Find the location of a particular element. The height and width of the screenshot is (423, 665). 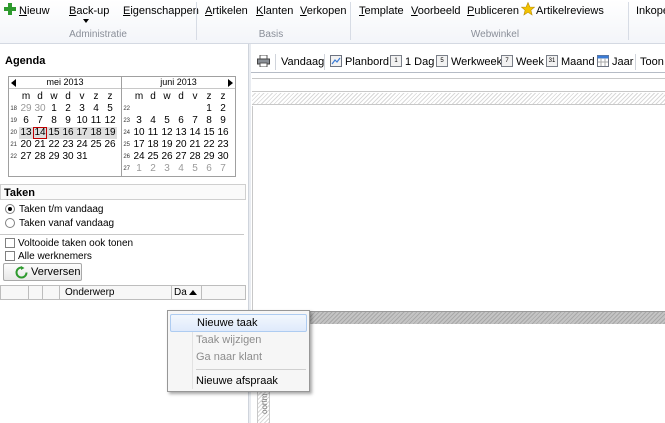

printer-icon is located at coordinates (263, 61).